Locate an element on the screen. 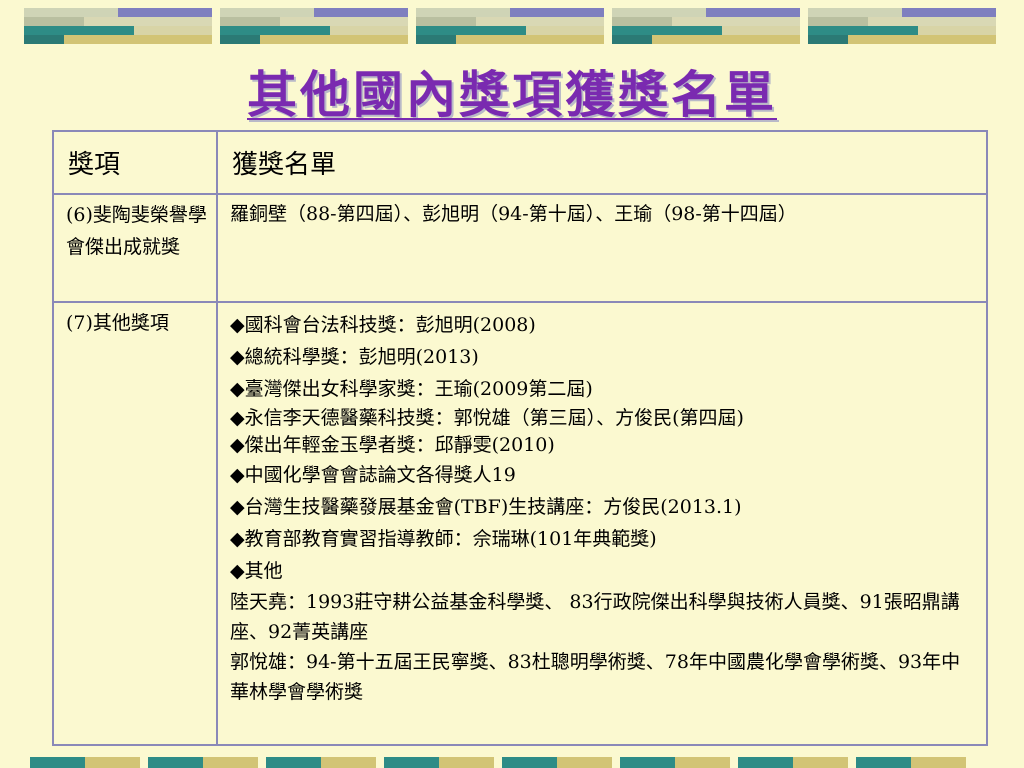 This screenshot has width=1024, height=768. list-item: ◆永信李天德醫藥科技獎：郭悅雄（第三屆）、方俊民(第四屆) is located at coordinates (487, 418).